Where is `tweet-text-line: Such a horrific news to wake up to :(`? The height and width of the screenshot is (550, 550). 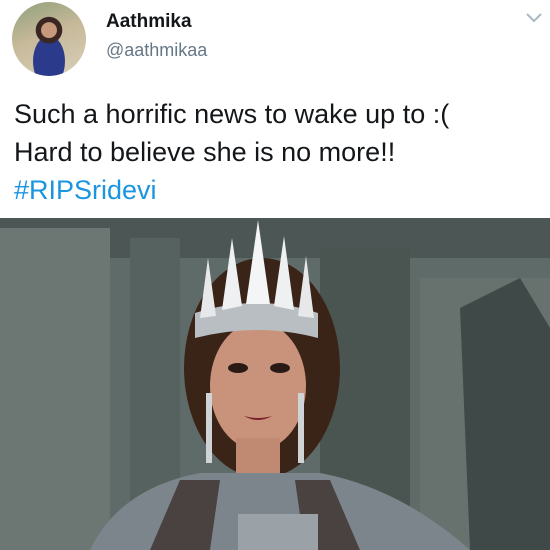
tweet-text-line: Such a horrific news to wake up to :( is located at coordinates (232, 114).